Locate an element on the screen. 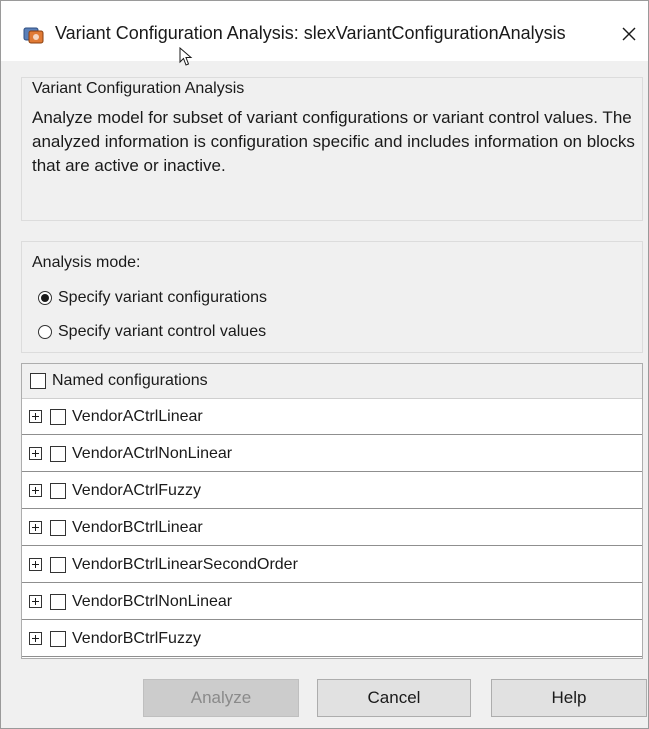 Image resolution: width=649 pixels, height=729 pixels. analyze-button: Analyze is located at coordinates (221, 698).